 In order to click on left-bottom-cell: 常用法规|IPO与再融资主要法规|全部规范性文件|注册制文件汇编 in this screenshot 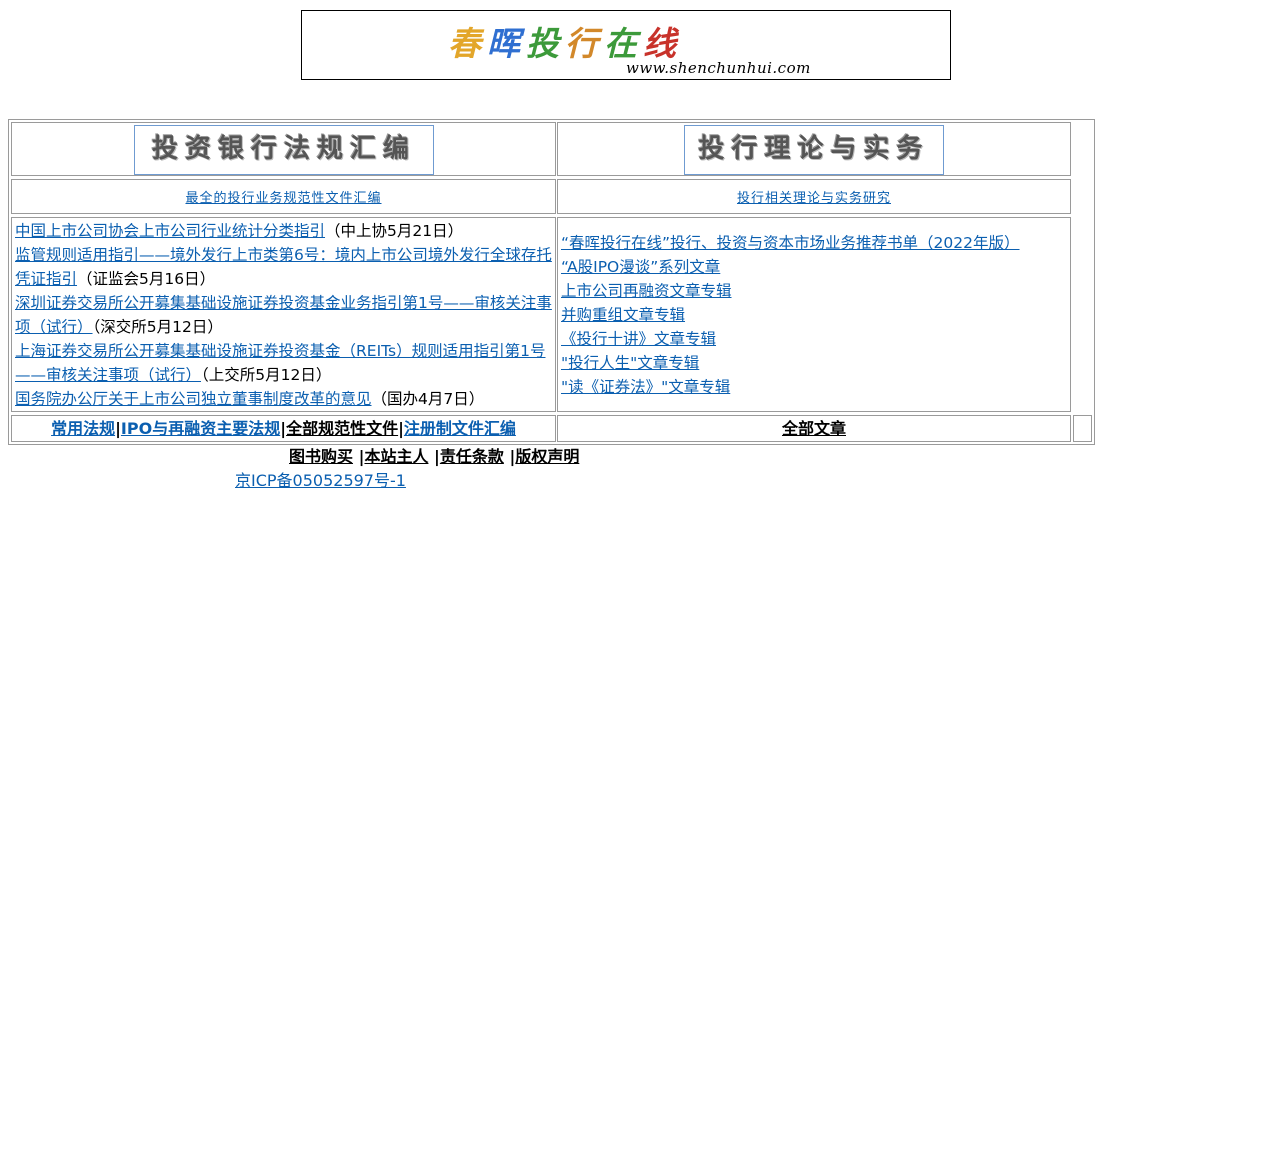, I will do `click(283, 428)`.